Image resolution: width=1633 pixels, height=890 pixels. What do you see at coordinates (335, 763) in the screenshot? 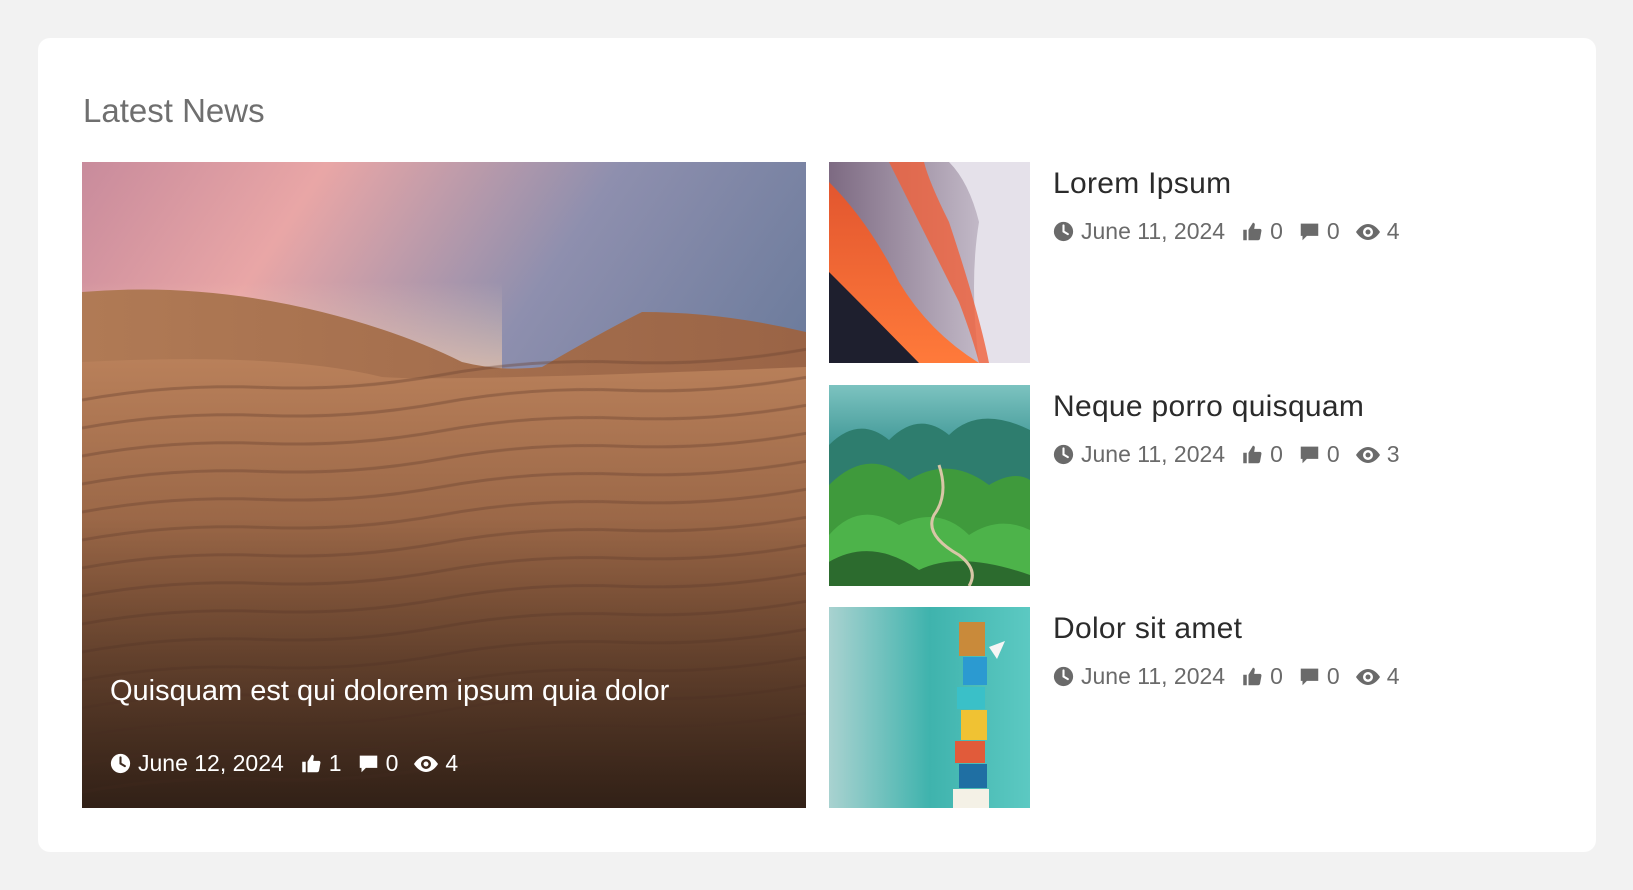
I see `featured-likes: 1` at bounding box center [335, 763].